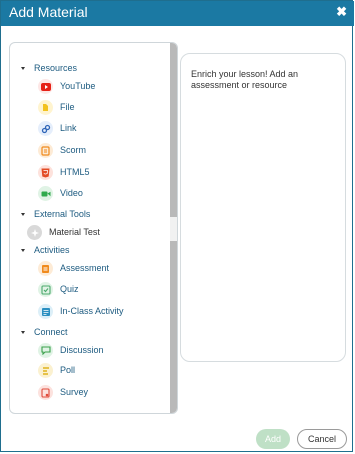 Image resolution: width=355 pixels, height=454 pixels. I want to click on file-icon, so click(45, 107).